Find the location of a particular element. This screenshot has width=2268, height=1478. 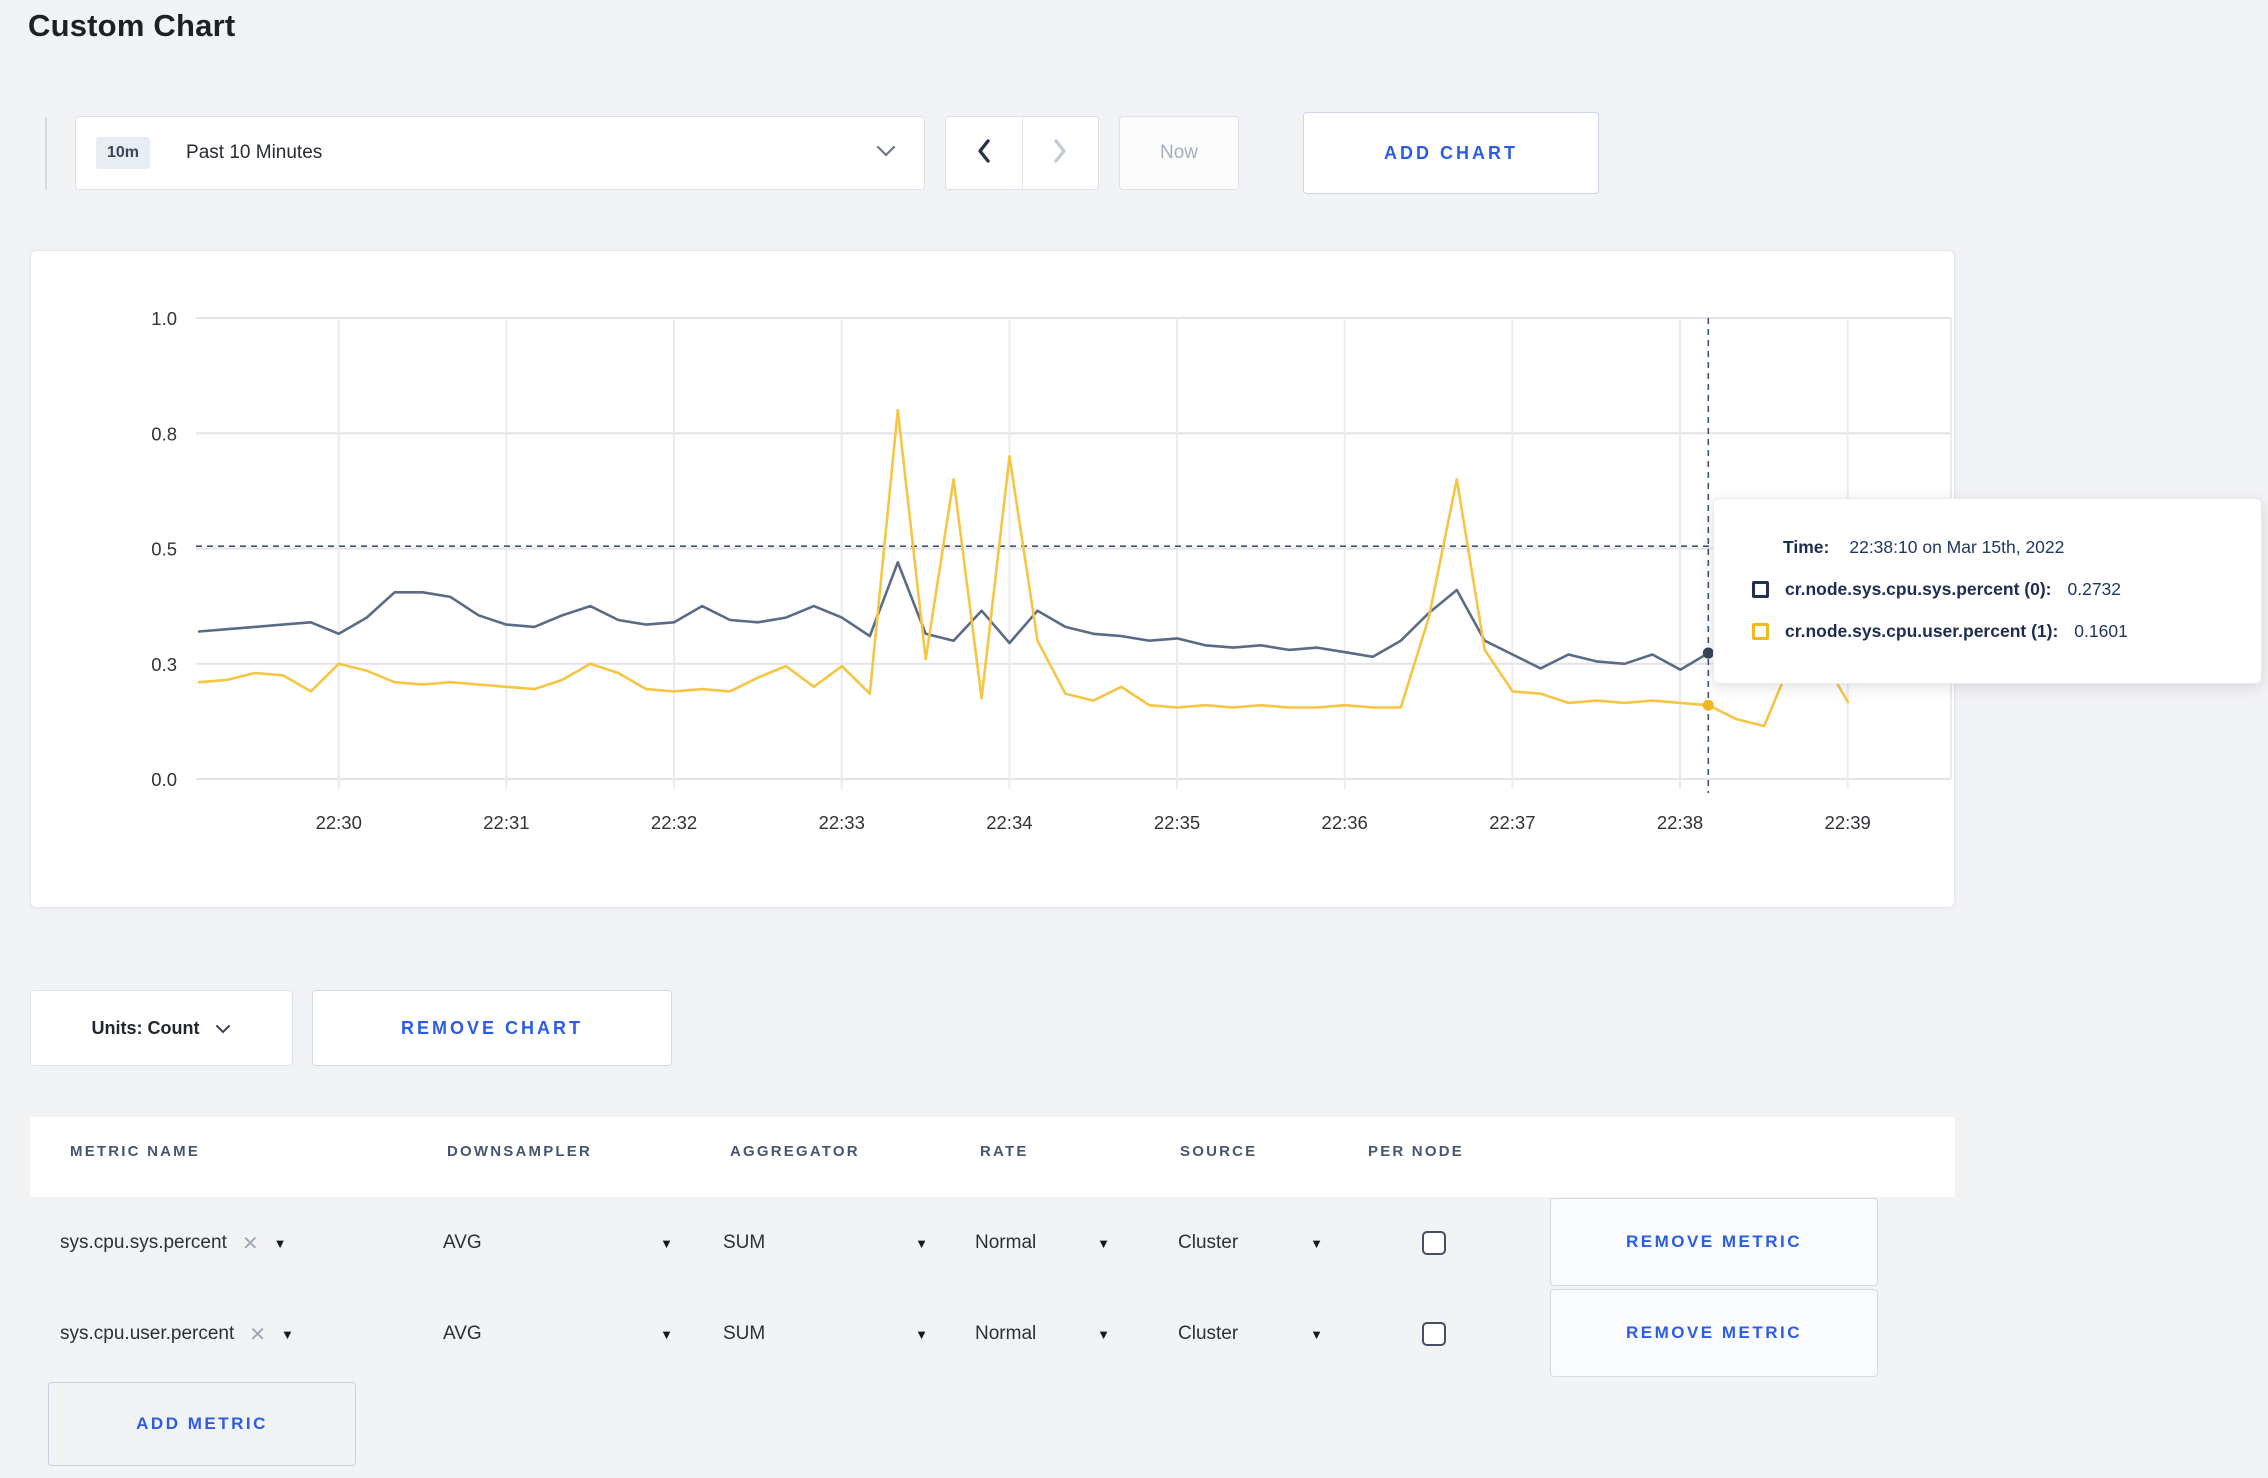

units-select: Units: Count is located at coordinates (161, 1028).